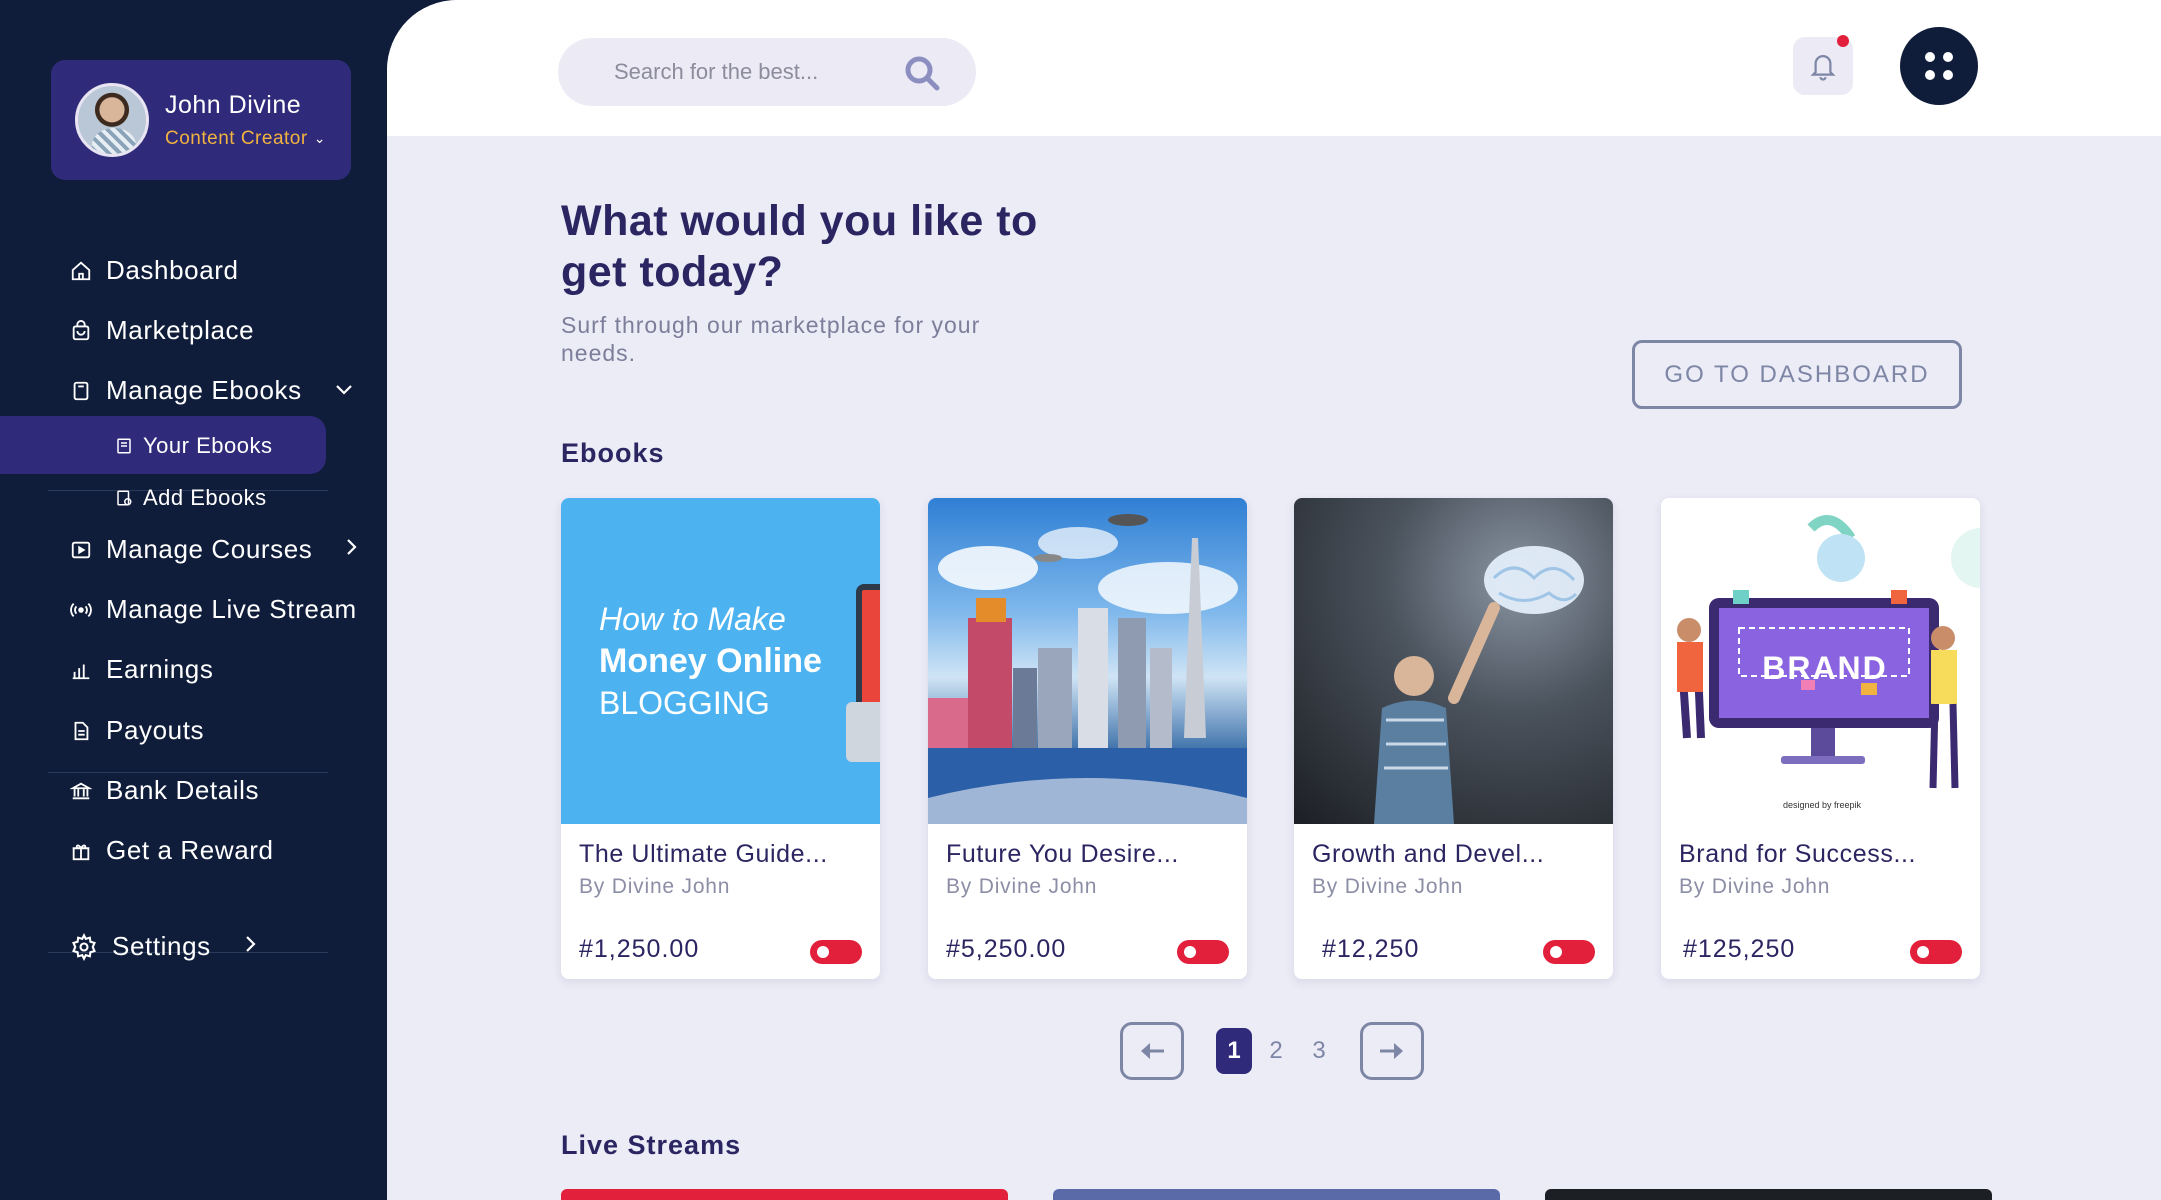 The image size is (2161, 1200). Describe the element at coordinates (205, 497) in the screenshot. I see `sidebar-item-label: Add Ebooks` at that location.